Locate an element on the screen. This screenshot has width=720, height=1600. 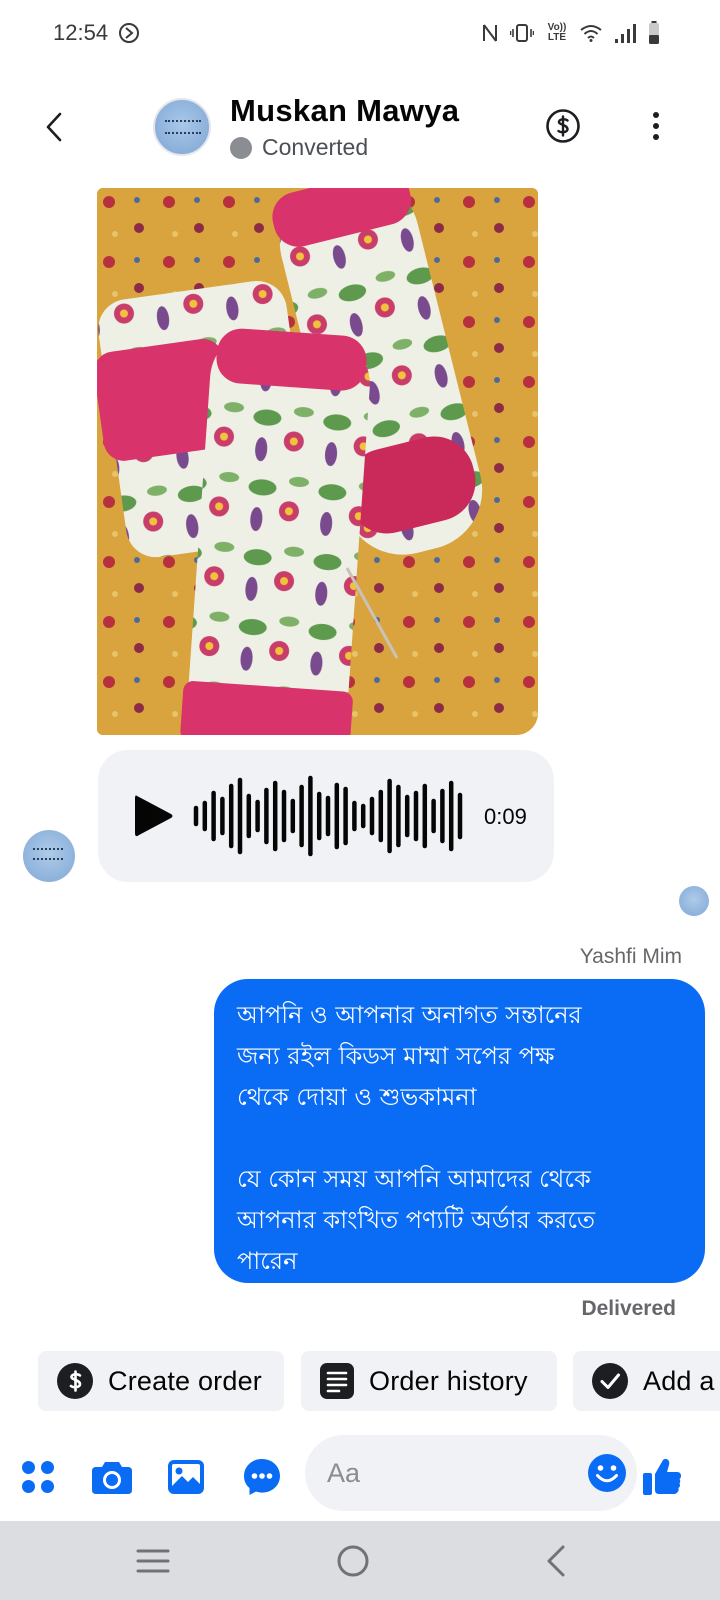
back-chevron-icon is located at coordinates (556, 1561).